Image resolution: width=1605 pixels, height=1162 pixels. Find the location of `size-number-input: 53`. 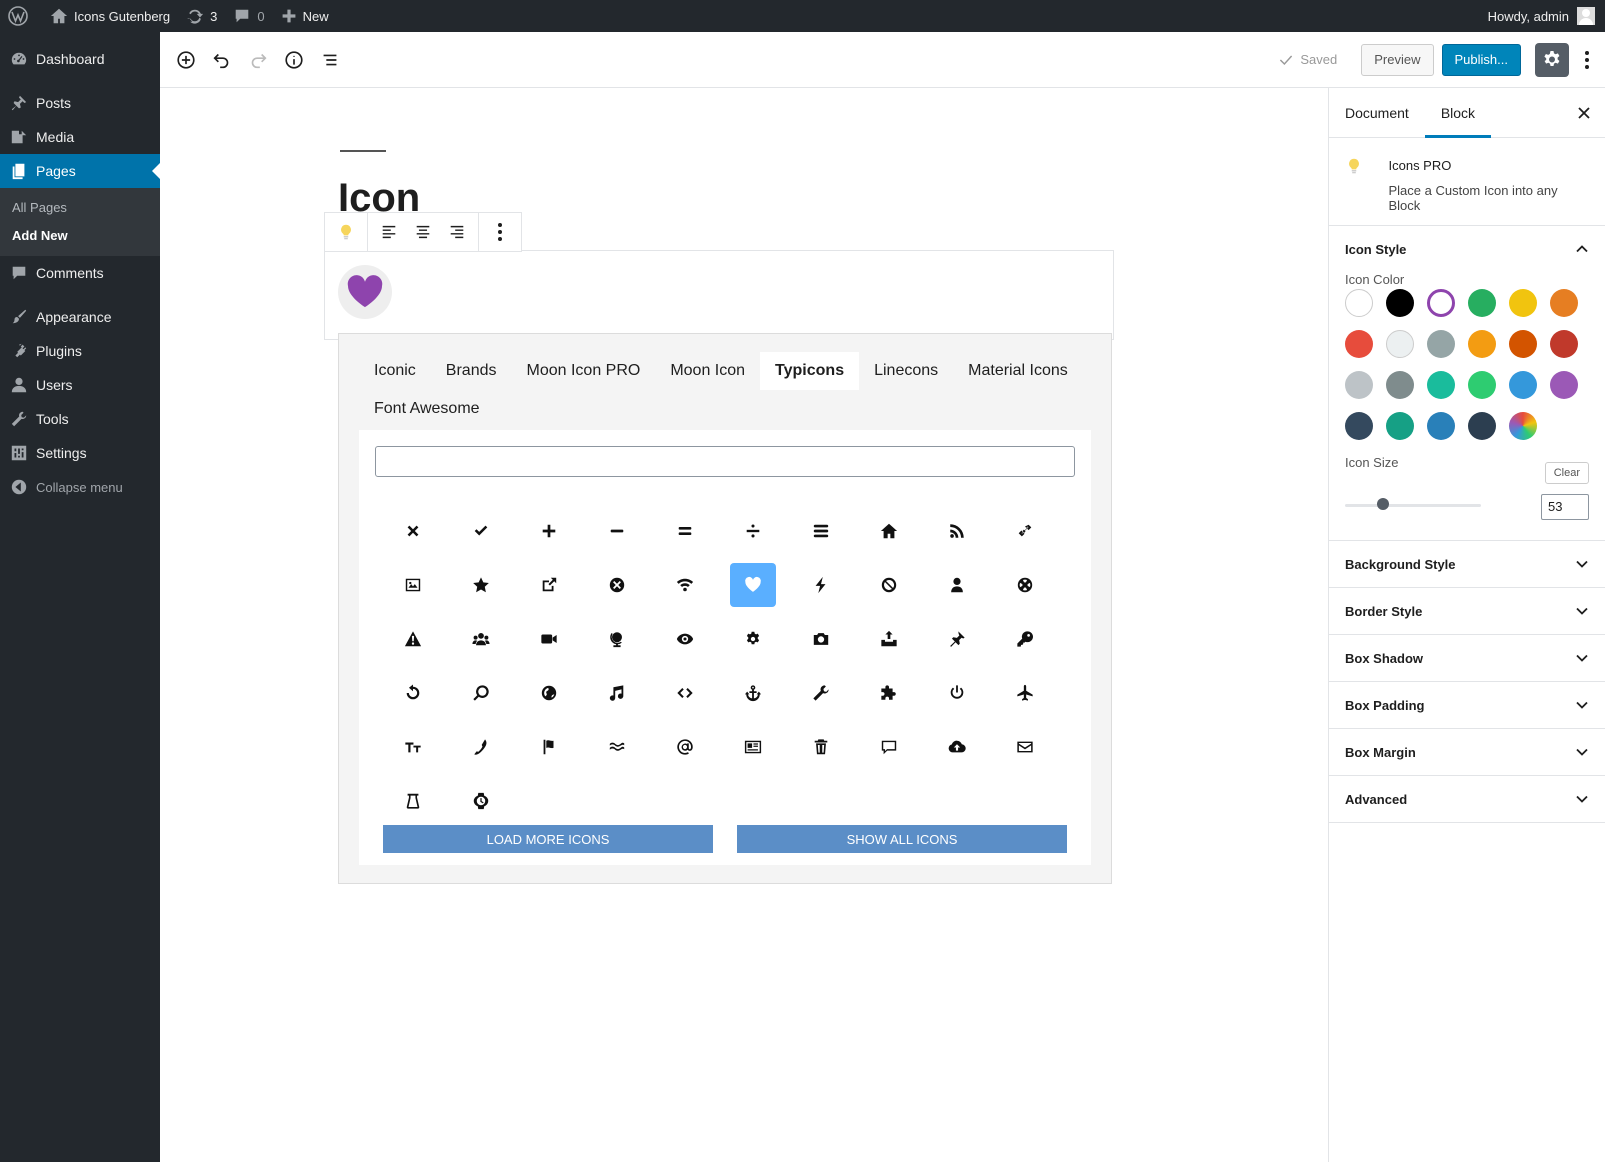

size-number-input: 53 is located at coordinates (1565, 507).